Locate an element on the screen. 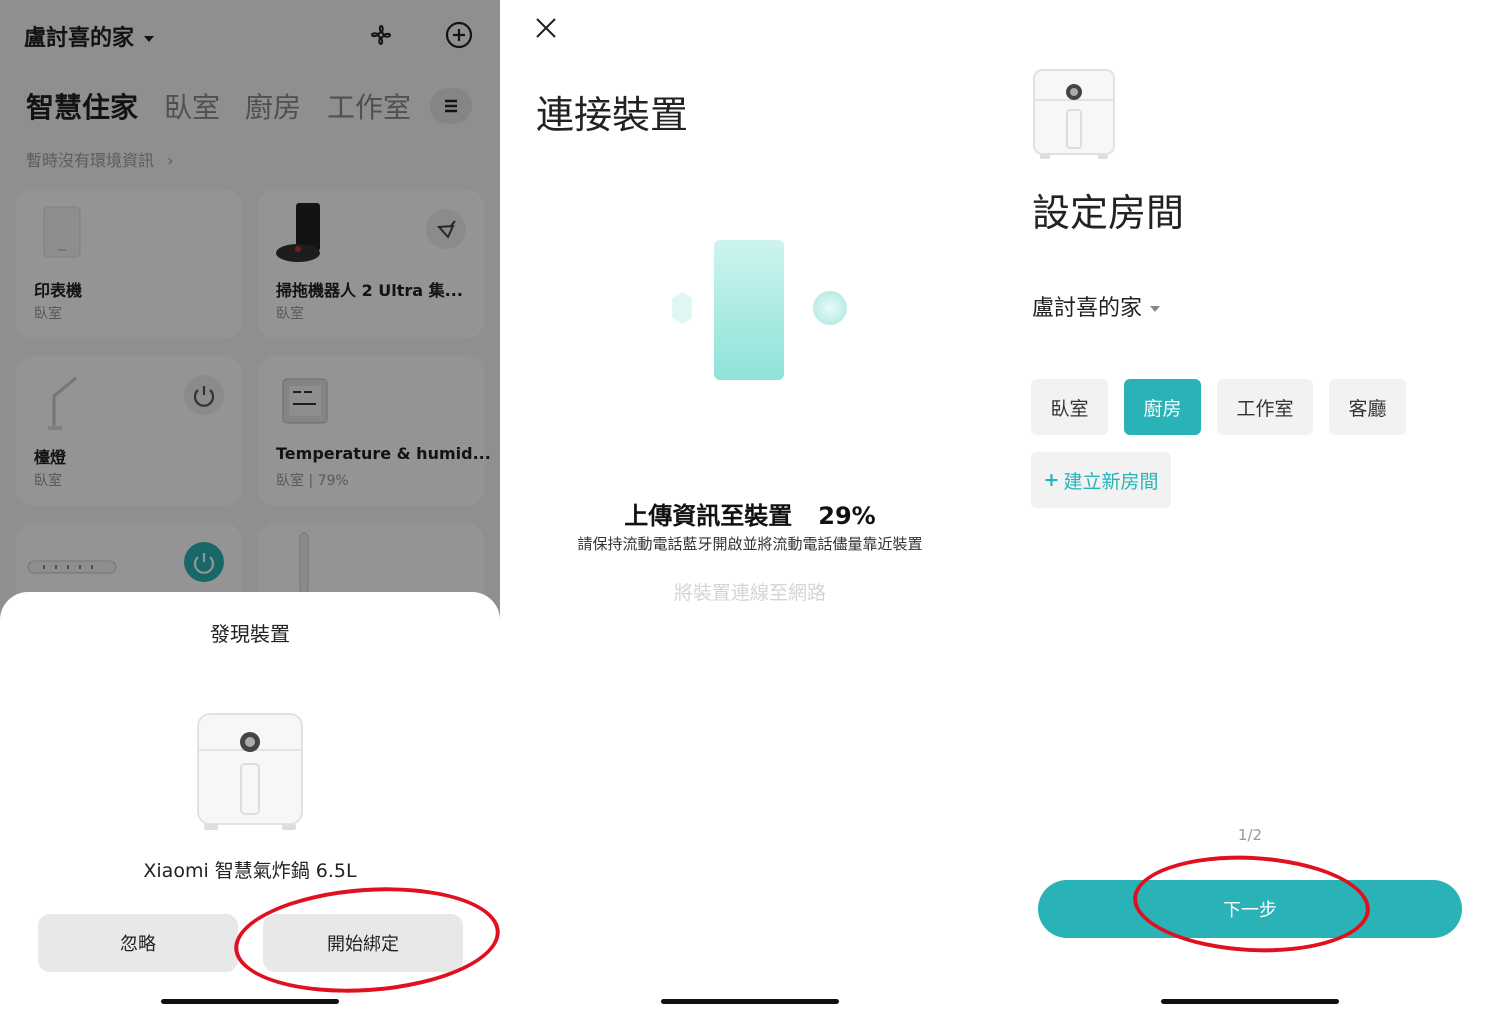 The width and height of the screenshot is (1500, 1016). chevron-down-icon is located at coordinates (1155, 309).